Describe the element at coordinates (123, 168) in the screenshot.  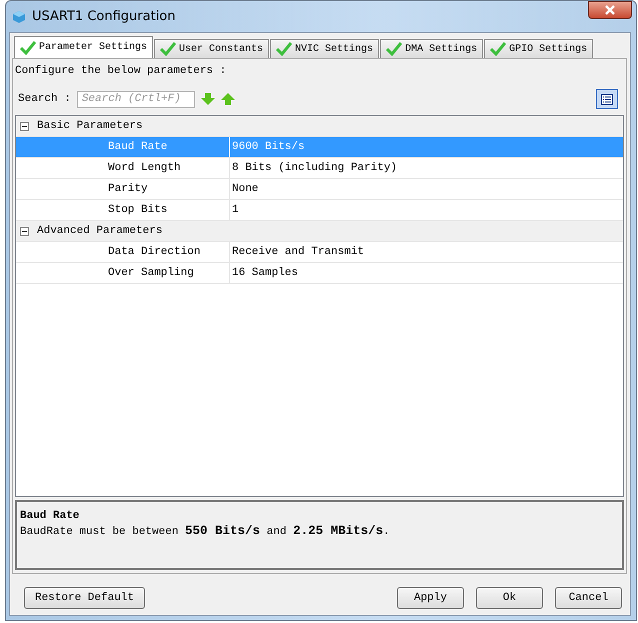
I see `parameter-name: Word Length` at that location.